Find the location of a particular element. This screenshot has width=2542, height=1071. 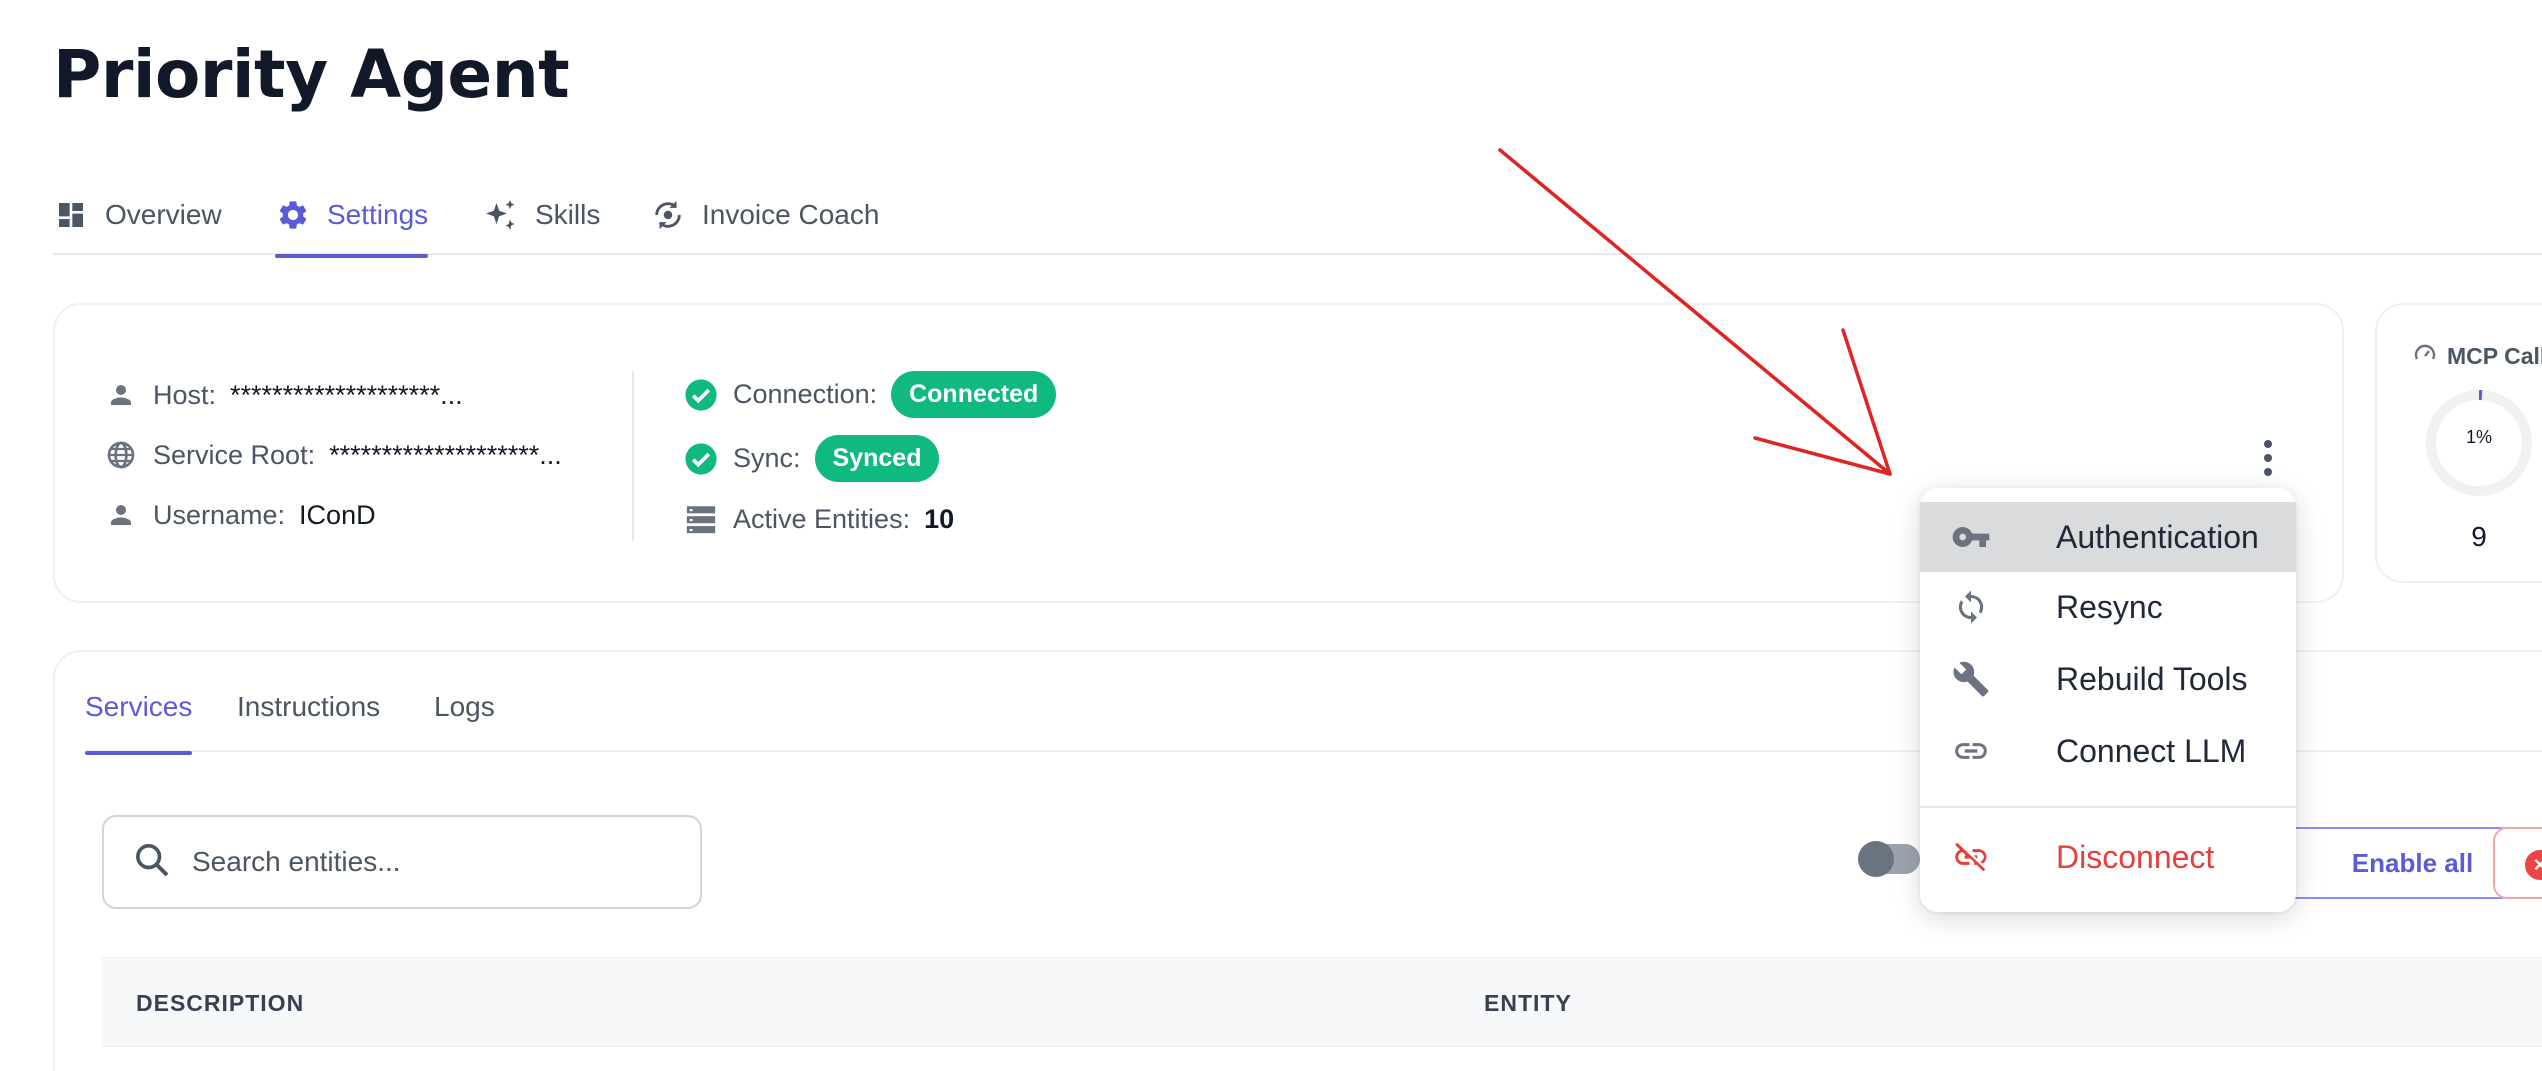

username-value: IConD is located at coordinates (337, 514).